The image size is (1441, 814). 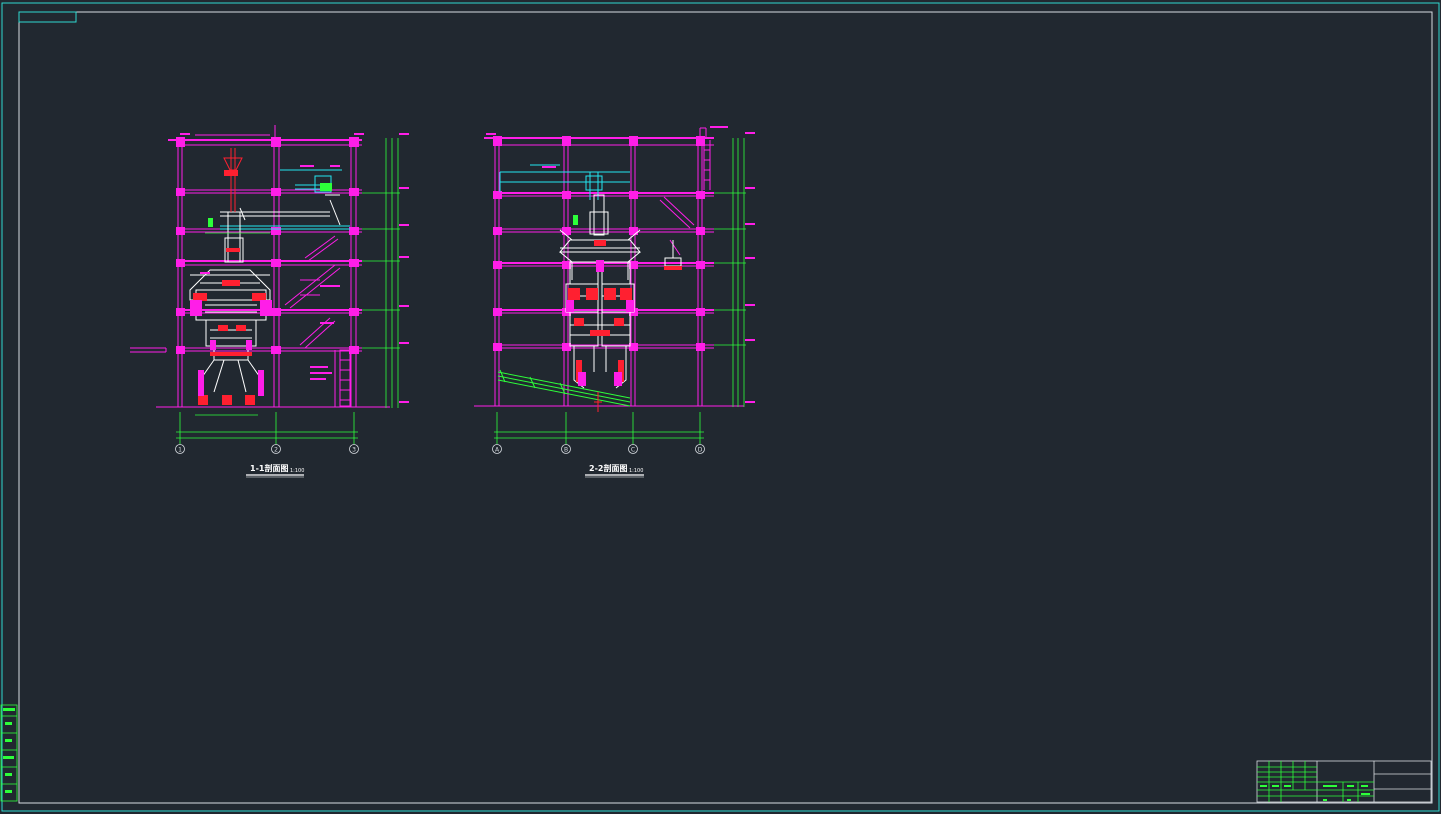 I want to click on motor-block, so click(x=575, y=220).